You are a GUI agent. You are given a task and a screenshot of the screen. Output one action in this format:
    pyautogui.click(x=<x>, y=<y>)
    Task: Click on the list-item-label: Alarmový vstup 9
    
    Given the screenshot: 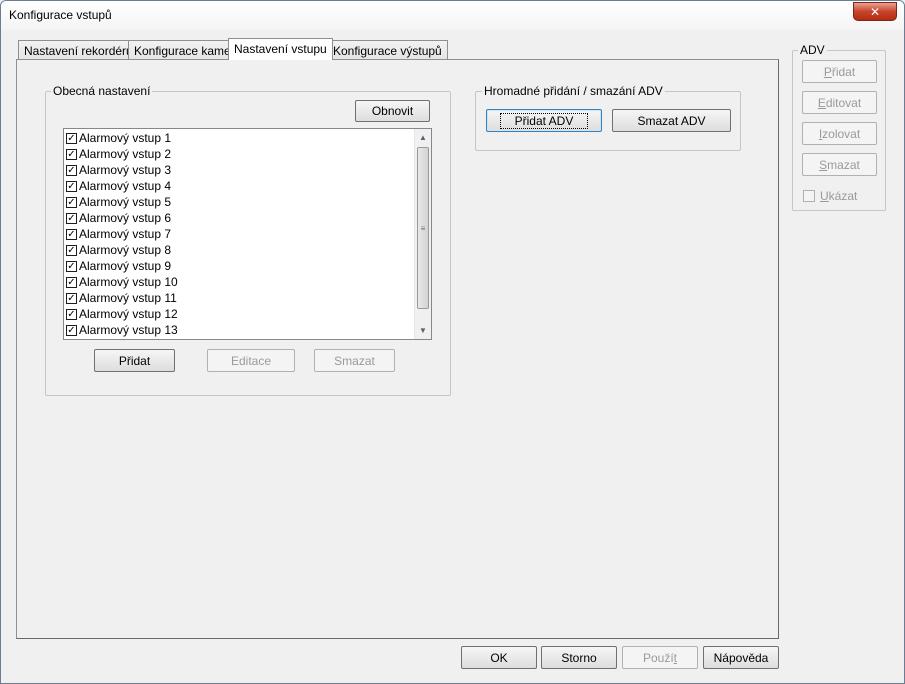 What is the action you would take?
    pyautogui.click(x=125, y=266)
    